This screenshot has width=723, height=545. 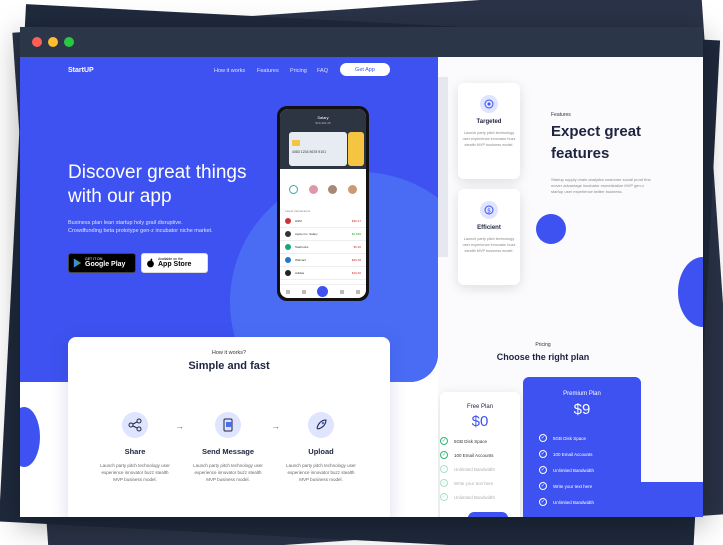 I want to click on phone-header: Salary $10,320.45 4083 1234 5678 9101, so click(x=323, y=139).